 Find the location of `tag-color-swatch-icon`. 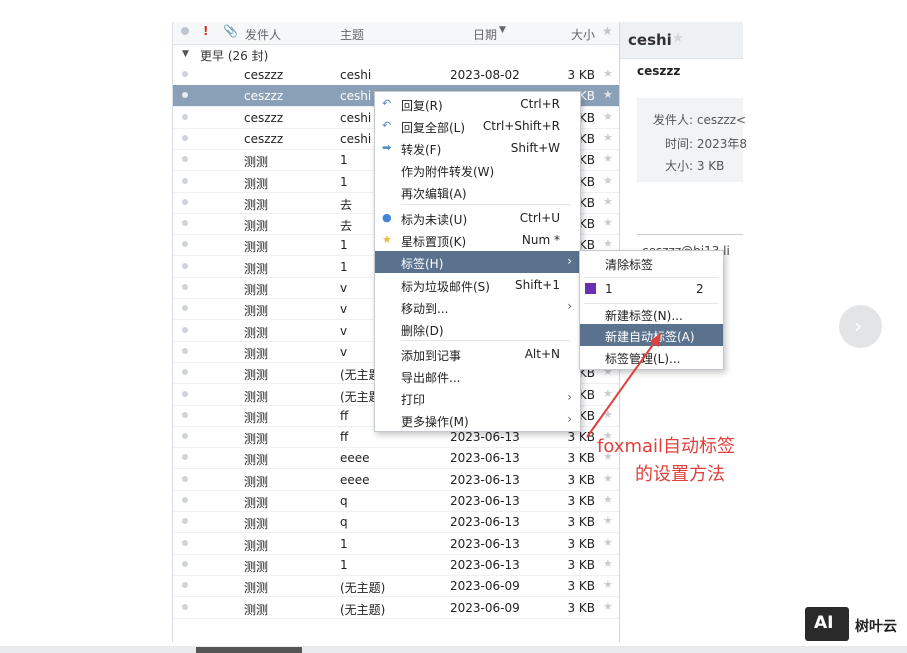

tag-color-swatch-icon is located at coordinates (590, 288).